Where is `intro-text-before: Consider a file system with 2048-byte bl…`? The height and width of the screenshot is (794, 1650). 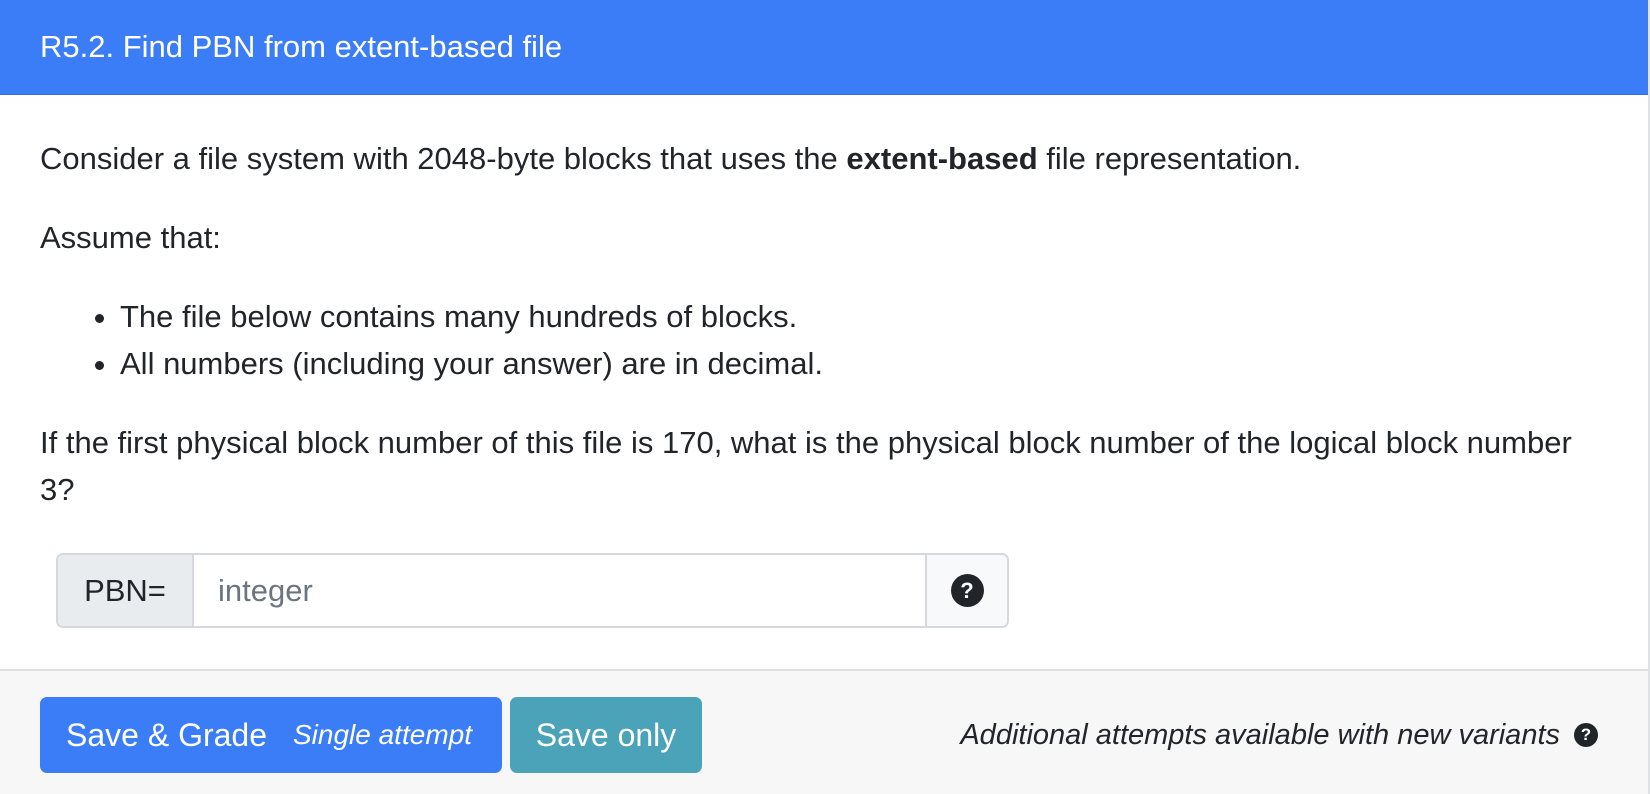 intro-text-before: Consider a file system with 2048-byte bl… is located at coordinates (443, 158).